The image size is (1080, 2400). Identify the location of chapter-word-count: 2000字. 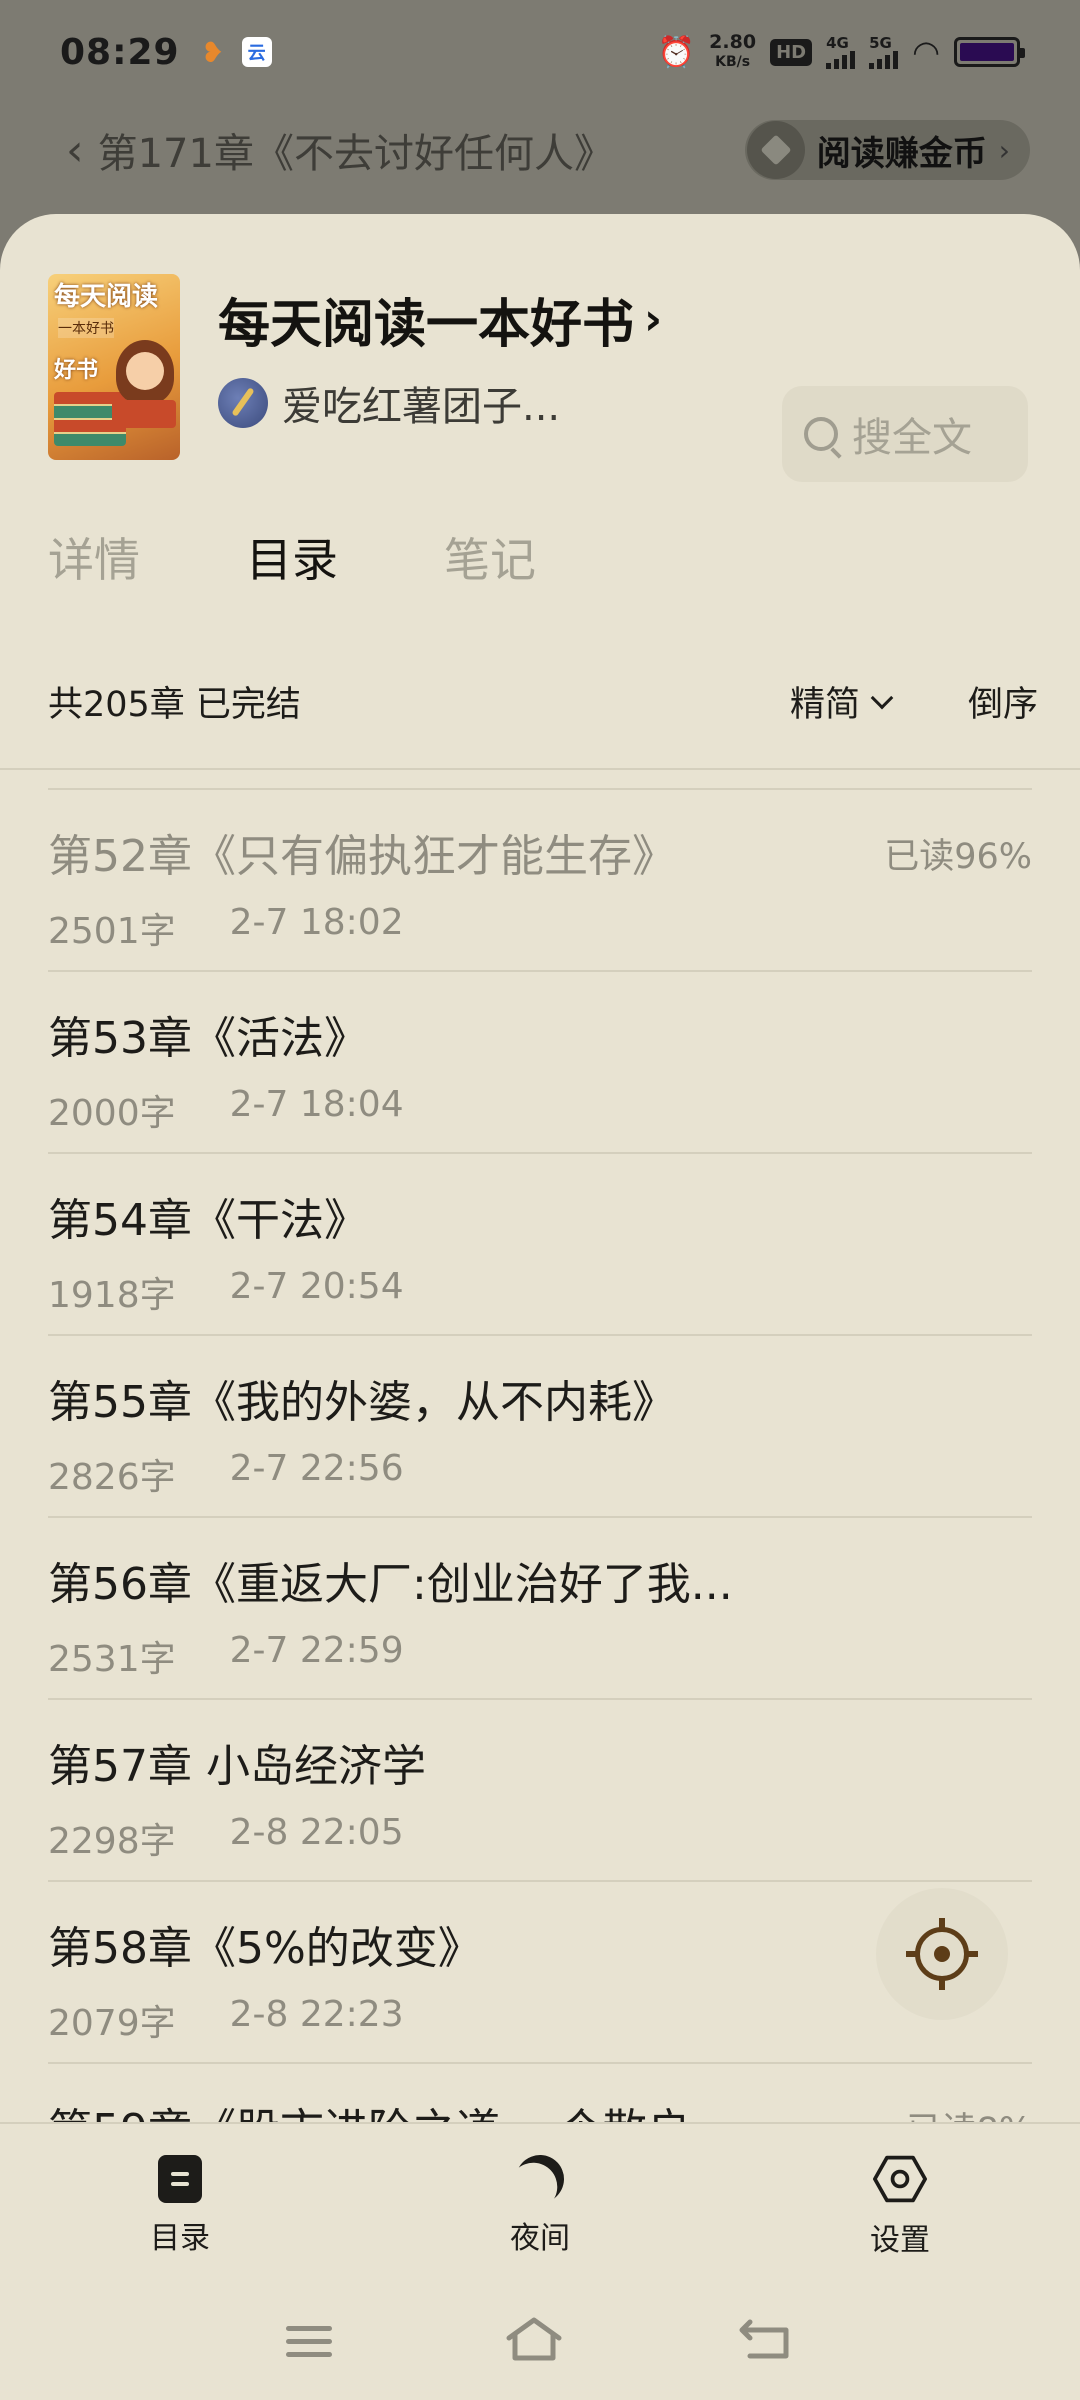
(112, 1113).